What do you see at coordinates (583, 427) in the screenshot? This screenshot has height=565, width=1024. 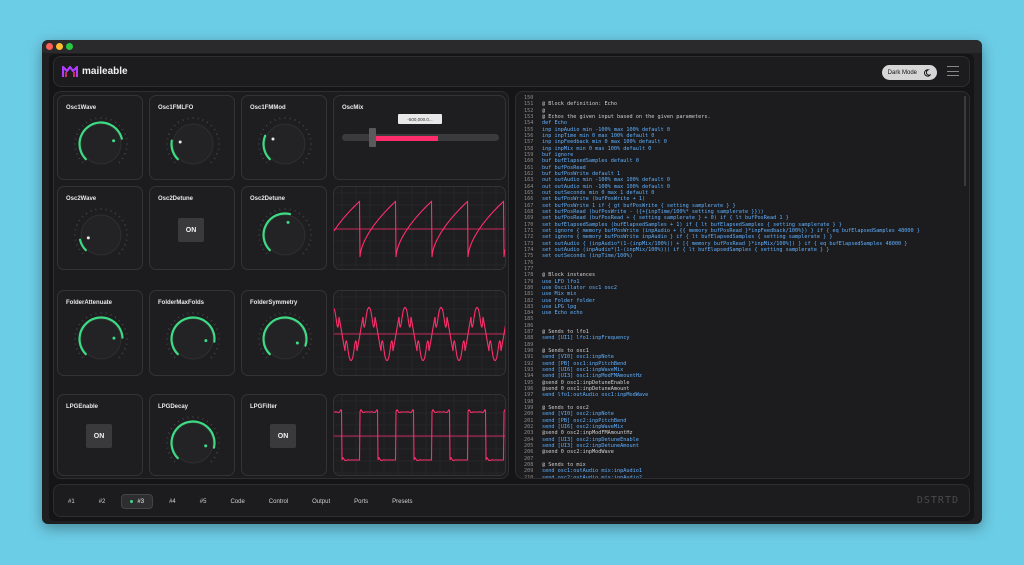 I see `code-text: send [UI6] osc2:inpWaveMix` at bounding box center [583, 427].